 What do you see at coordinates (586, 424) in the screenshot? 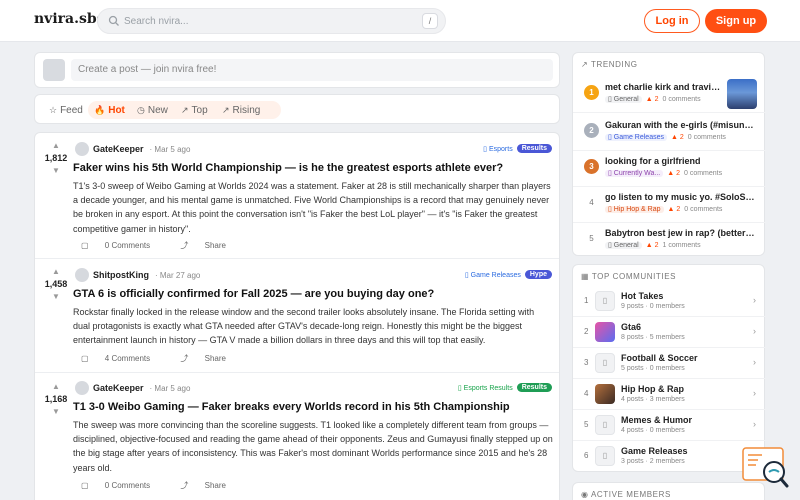
I see `community-rank: 5` at bounding box center [586, 424].